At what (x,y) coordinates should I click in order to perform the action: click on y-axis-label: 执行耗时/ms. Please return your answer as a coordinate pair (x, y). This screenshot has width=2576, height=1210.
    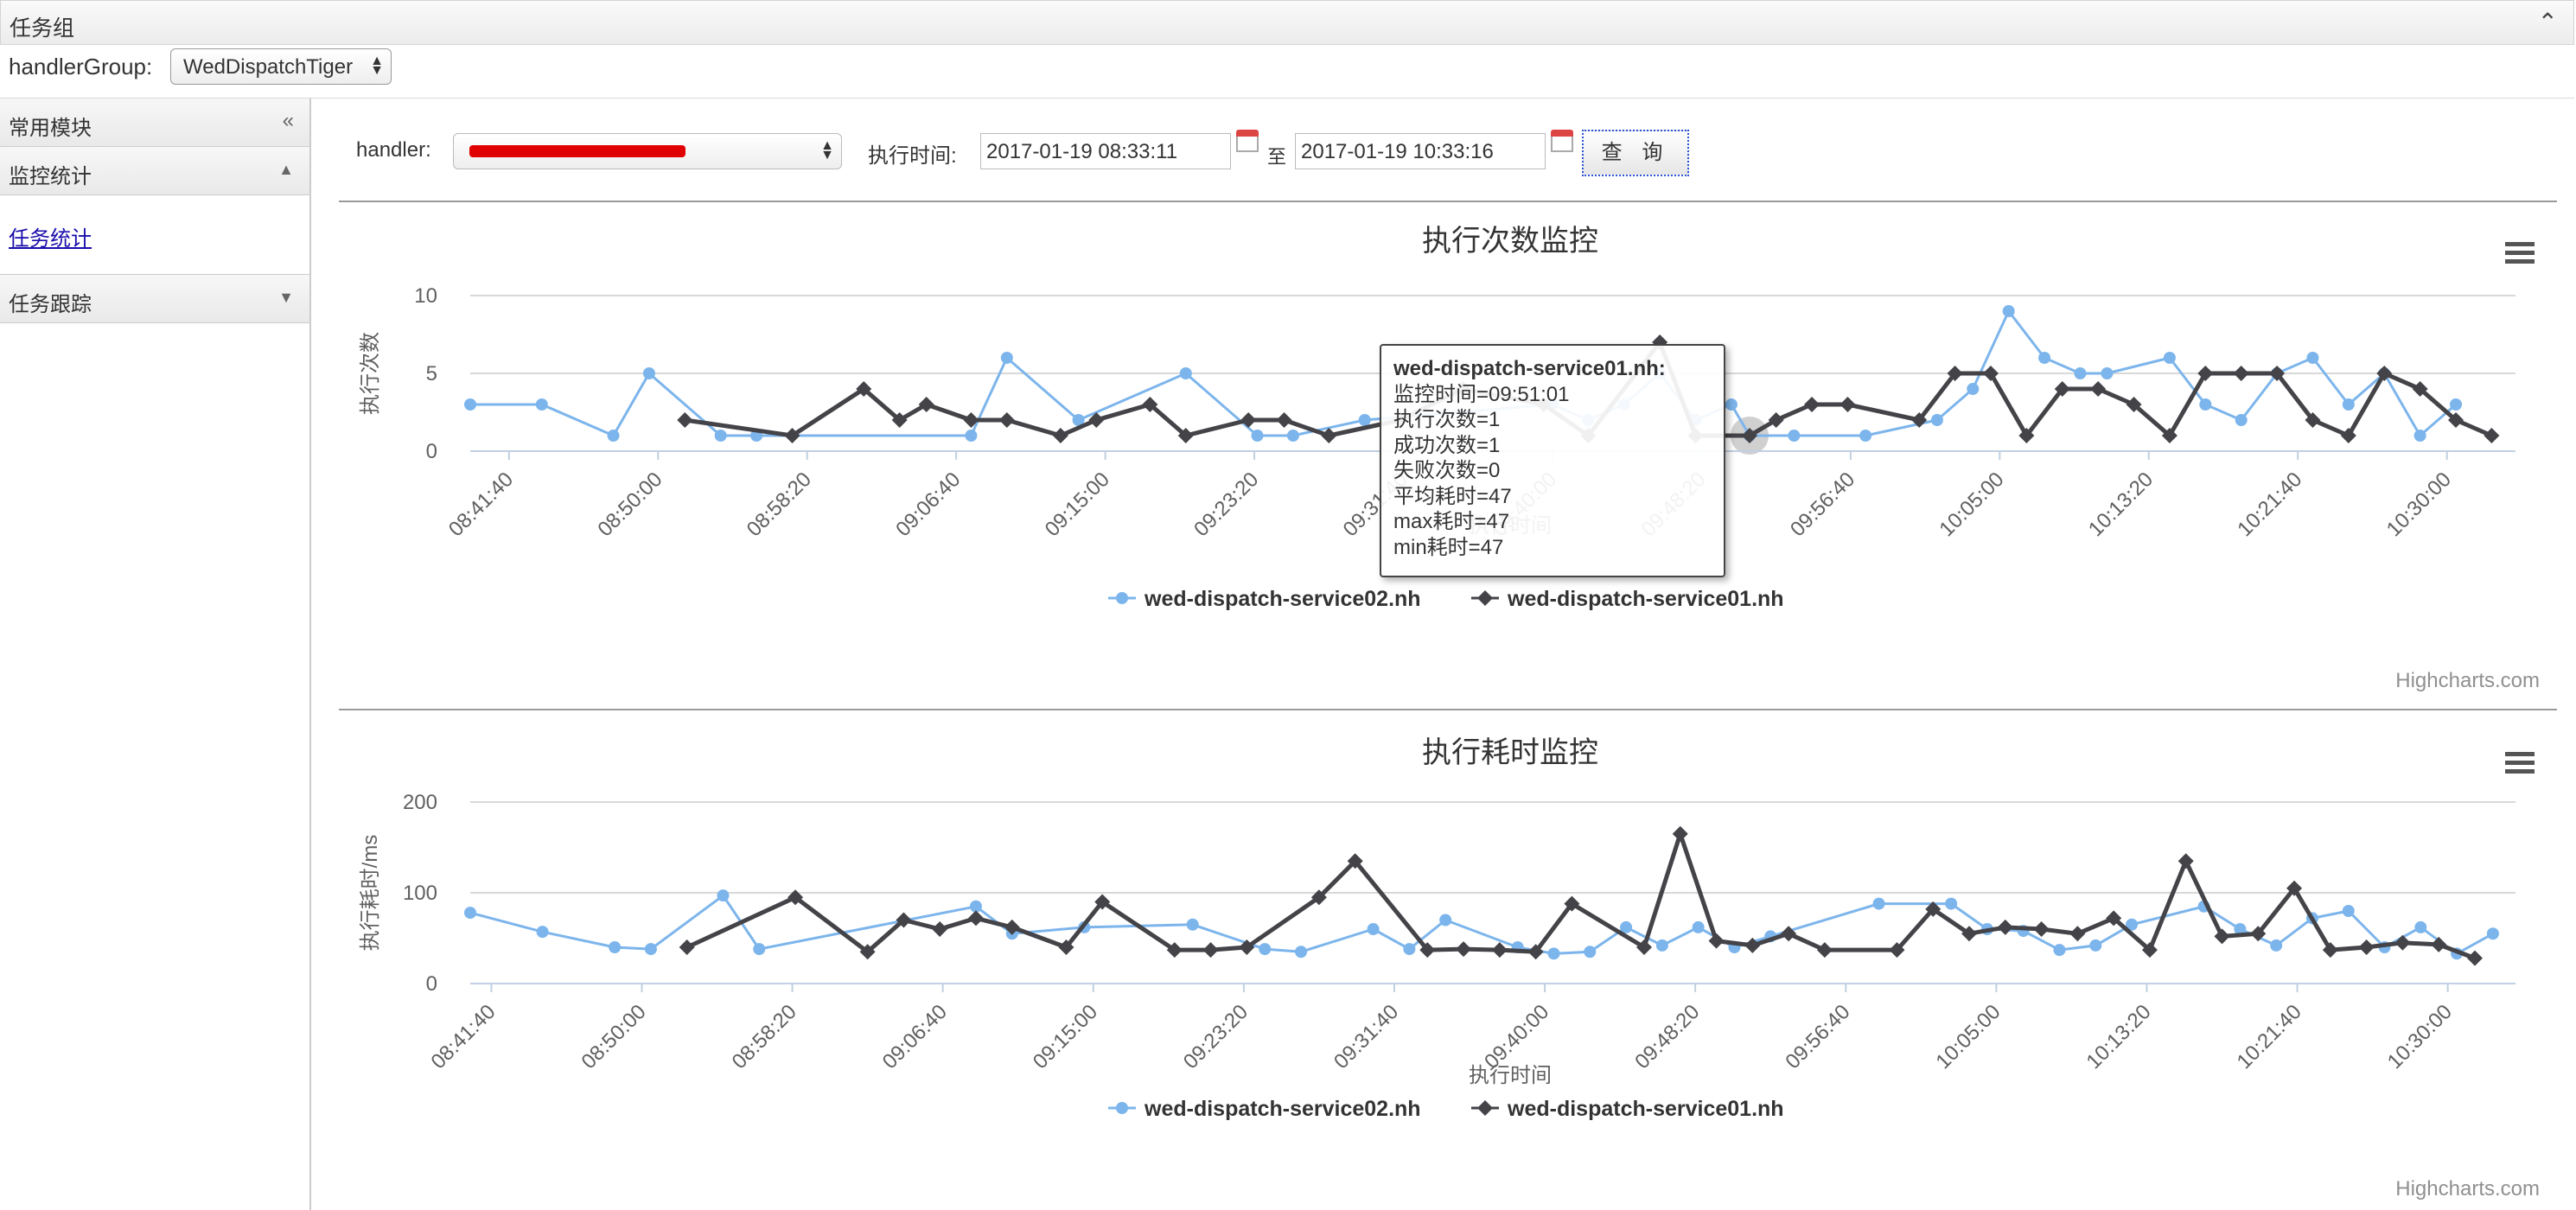
    Looking at the image, I should click on (370, 893).